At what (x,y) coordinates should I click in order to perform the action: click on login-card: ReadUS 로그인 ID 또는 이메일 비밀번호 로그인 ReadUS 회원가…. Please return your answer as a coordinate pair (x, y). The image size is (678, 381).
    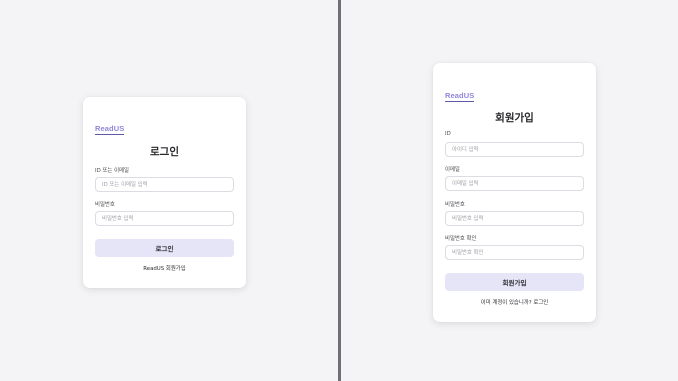
    Looking at the image, I should click on (164, 192).